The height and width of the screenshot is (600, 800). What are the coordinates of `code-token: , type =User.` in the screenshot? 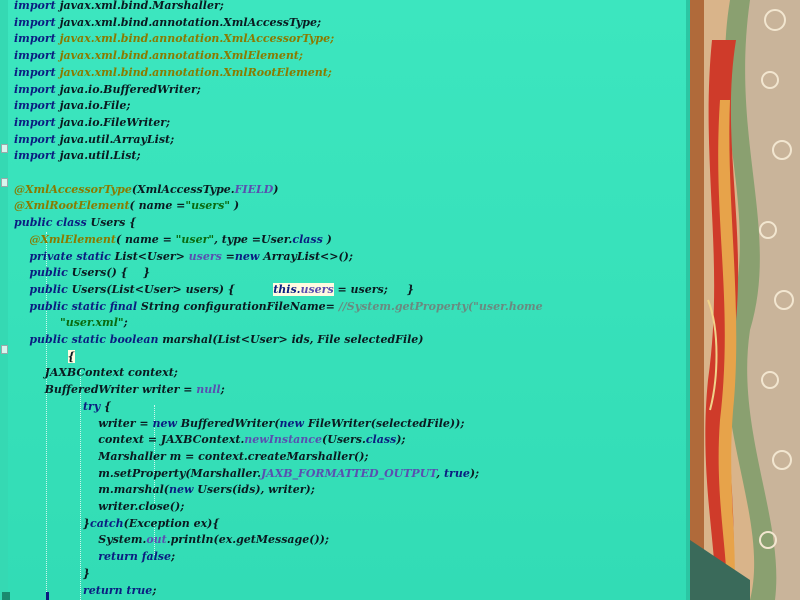 It's located at (253, 239).